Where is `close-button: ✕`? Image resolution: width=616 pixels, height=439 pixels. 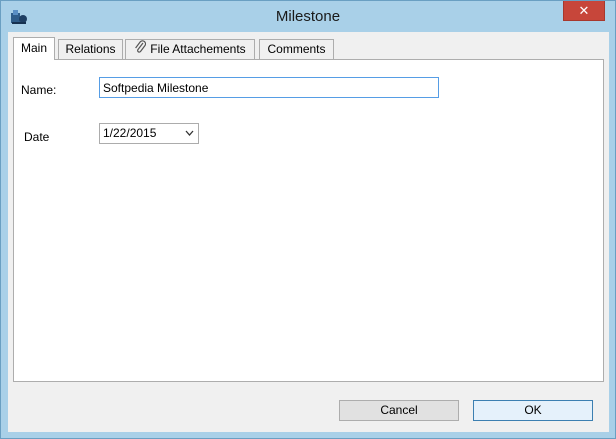 close-button: ✕ is located at coordinates (584, 11).